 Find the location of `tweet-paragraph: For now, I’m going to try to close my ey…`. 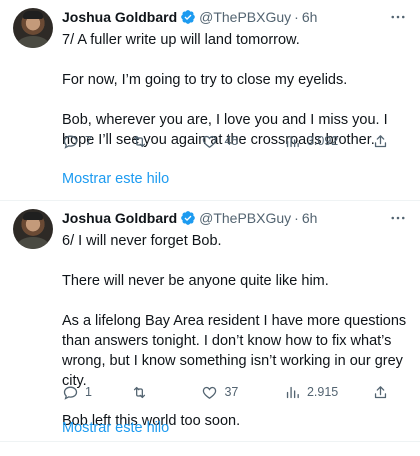

tweet-paragraph: For now, I’m going to try to close my ey… is located at coordinates (205, 80).